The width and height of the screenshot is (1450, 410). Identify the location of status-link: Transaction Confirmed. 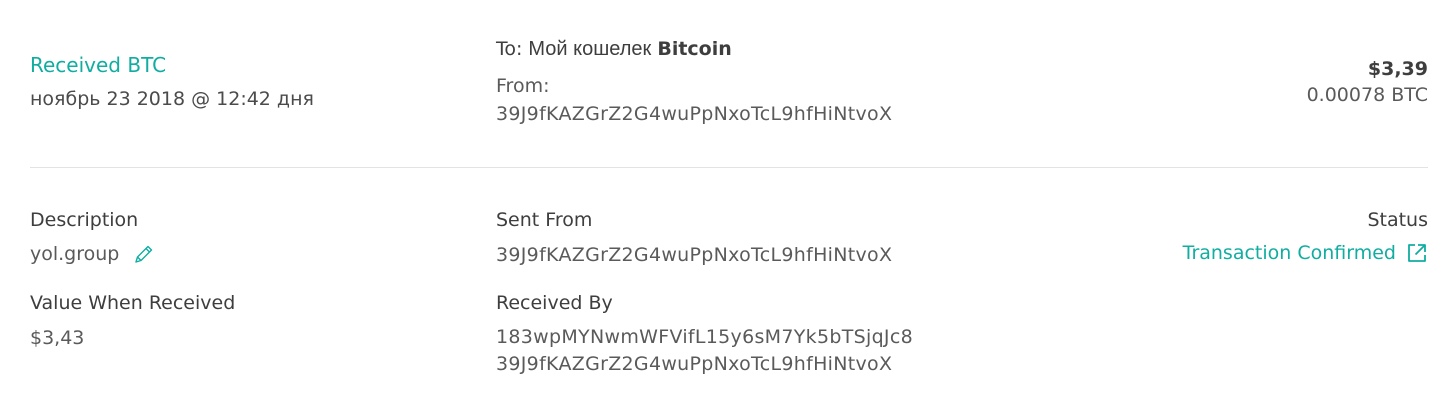
(1305, 253).